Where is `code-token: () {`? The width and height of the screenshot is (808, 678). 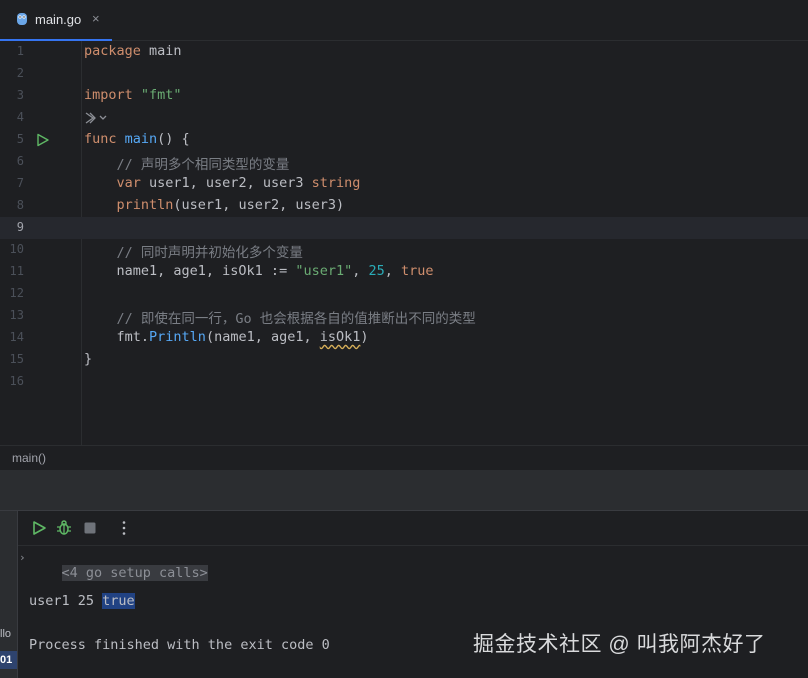
code-token: () { is located at coordinates (173, 139).